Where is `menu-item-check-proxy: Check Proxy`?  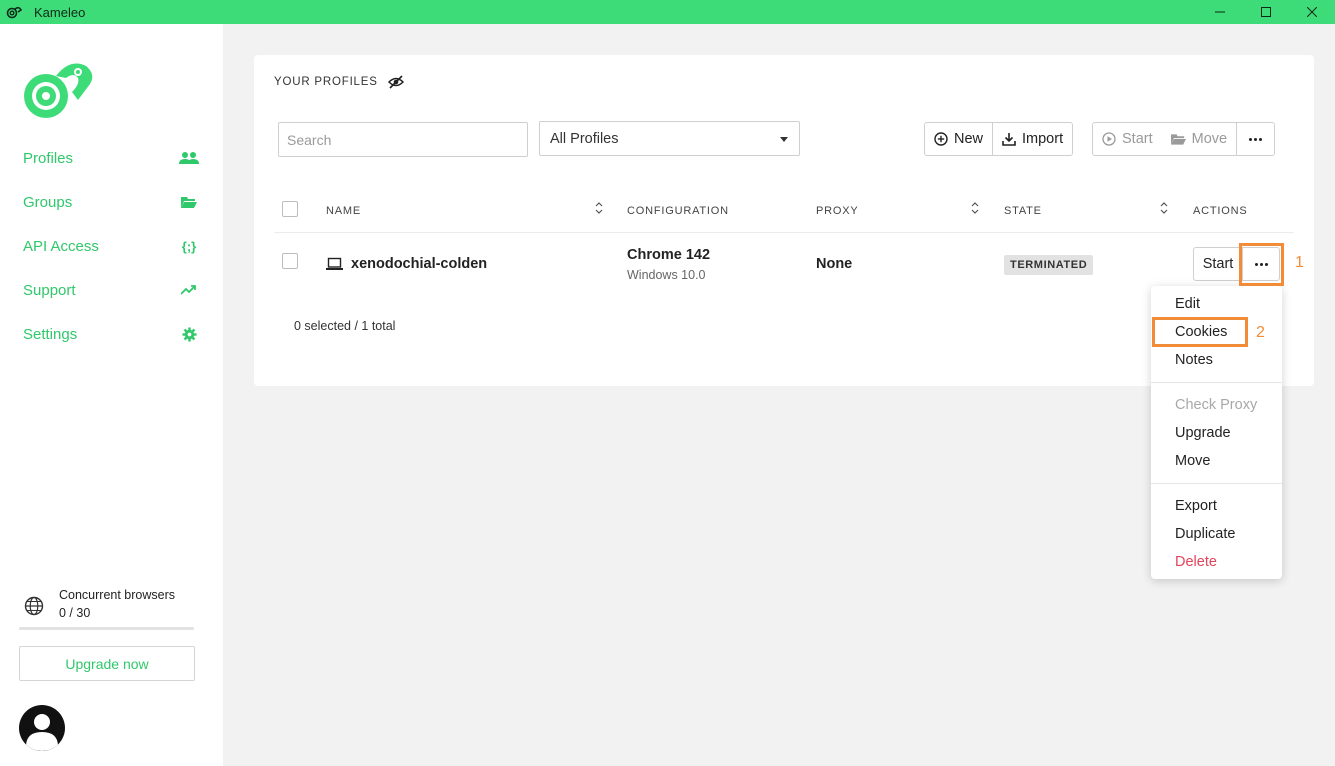 menu-item-check-proxy: Check Proxy is located at coordinates (1216, 405).